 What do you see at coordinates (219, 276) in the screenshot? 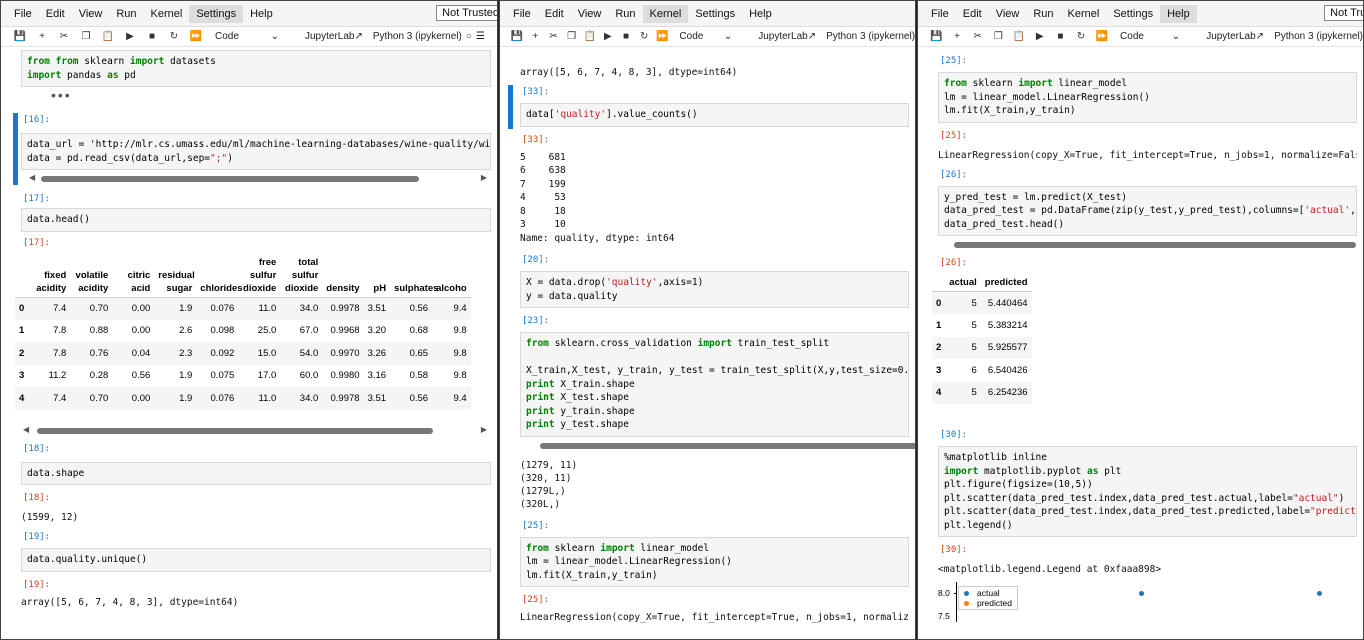
I see `column-header: chlorides` at bounding box center [219, 276].